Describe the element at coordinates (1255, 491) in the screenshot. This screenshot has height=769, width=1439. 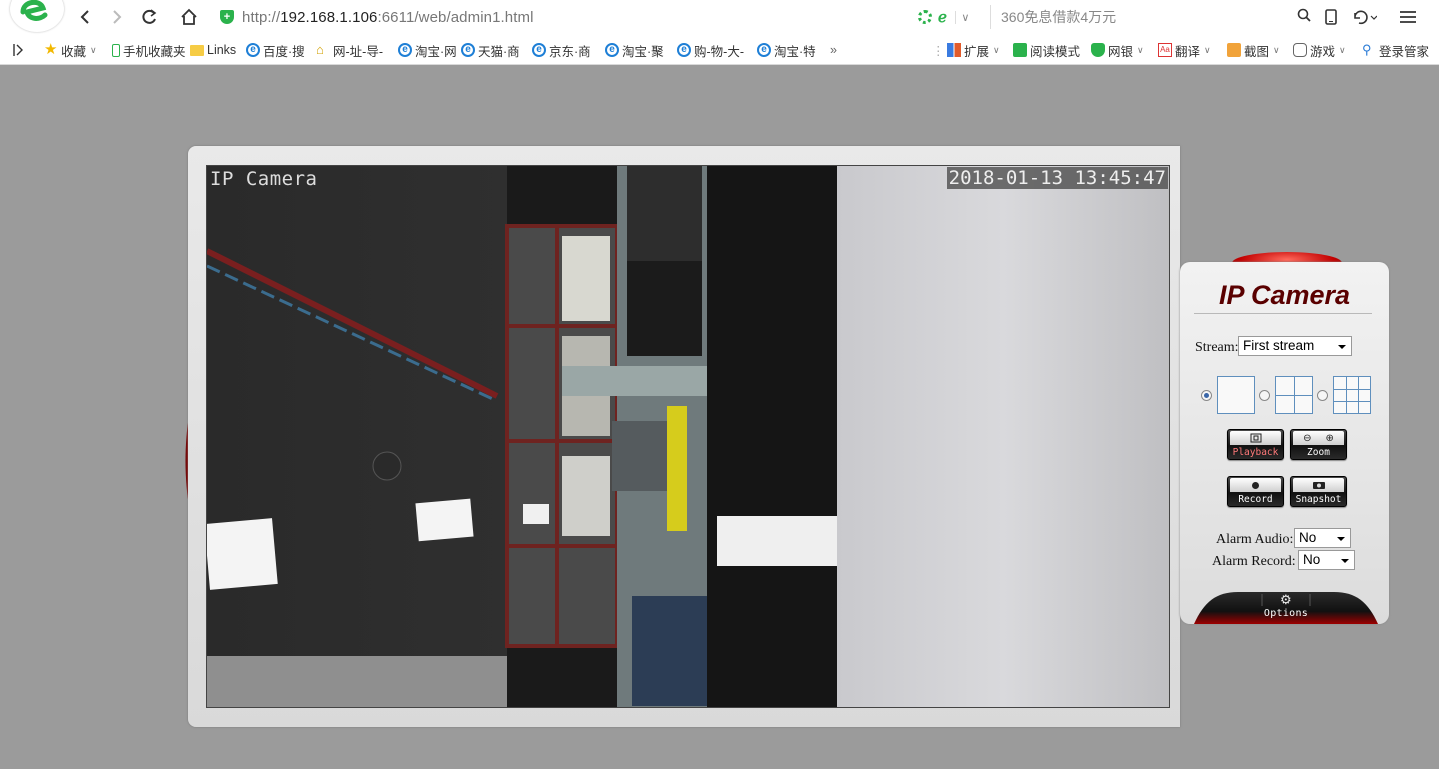
I see `record-button: Record` at that location.